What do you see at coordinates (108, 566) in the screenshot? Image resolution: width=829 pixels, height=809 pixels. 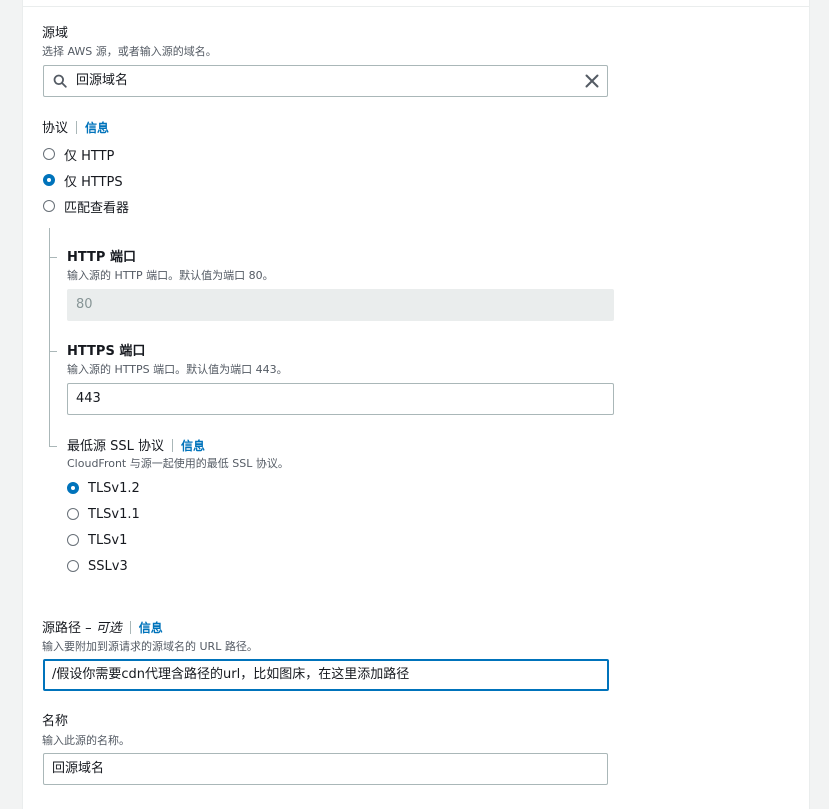 I see `ssl-option-label: SSLv3` at bounding box center [108, 566].